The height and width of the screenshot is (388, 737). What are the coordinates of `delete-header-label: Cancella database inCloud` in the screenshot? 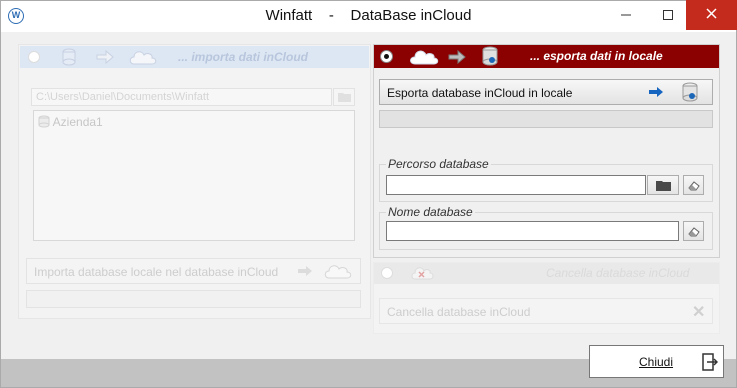 It's located at (618, 273).